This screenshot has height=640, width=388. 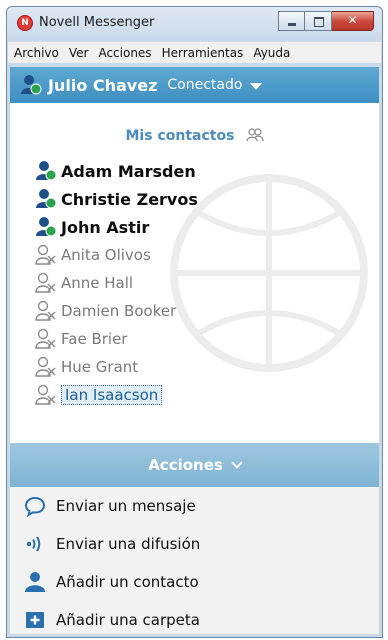 I want to click on action-label: Enviar una difusión, so click(x=128, y=544).